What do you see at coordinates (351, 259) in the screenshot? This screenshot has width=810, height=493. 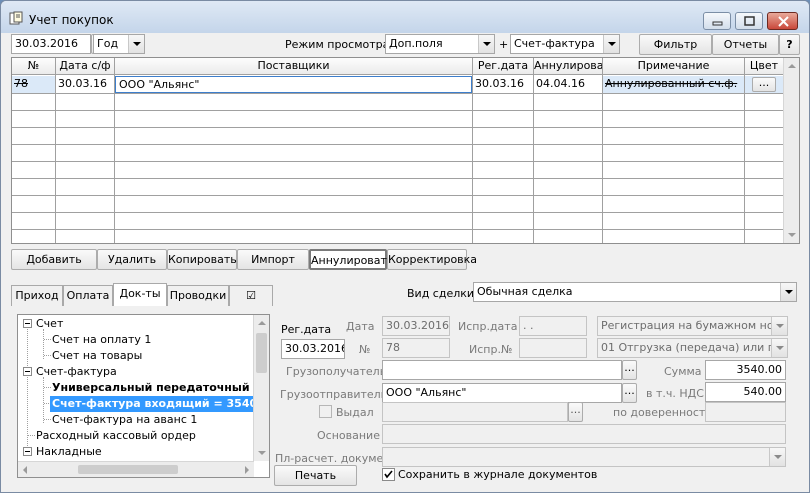 I see `annul-button: Аннулировать` at bounding box center [351, 259].